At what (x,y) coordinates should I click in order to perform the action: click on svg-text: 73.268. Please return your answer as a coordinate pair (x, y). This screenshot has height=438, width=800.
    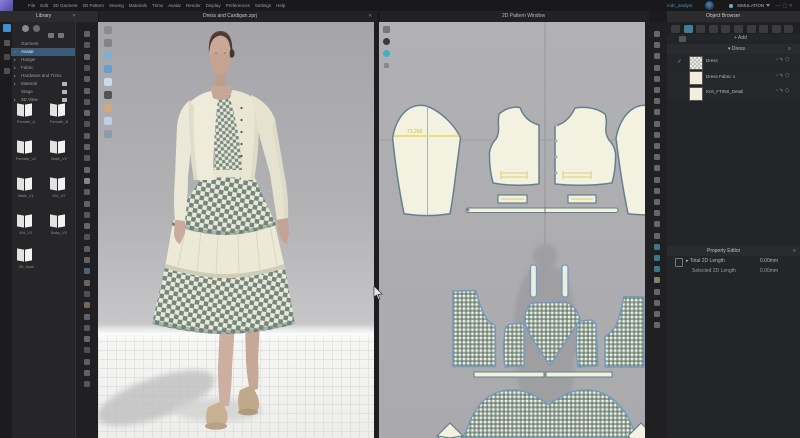
    Looking at the image, I should click on (415, 132).